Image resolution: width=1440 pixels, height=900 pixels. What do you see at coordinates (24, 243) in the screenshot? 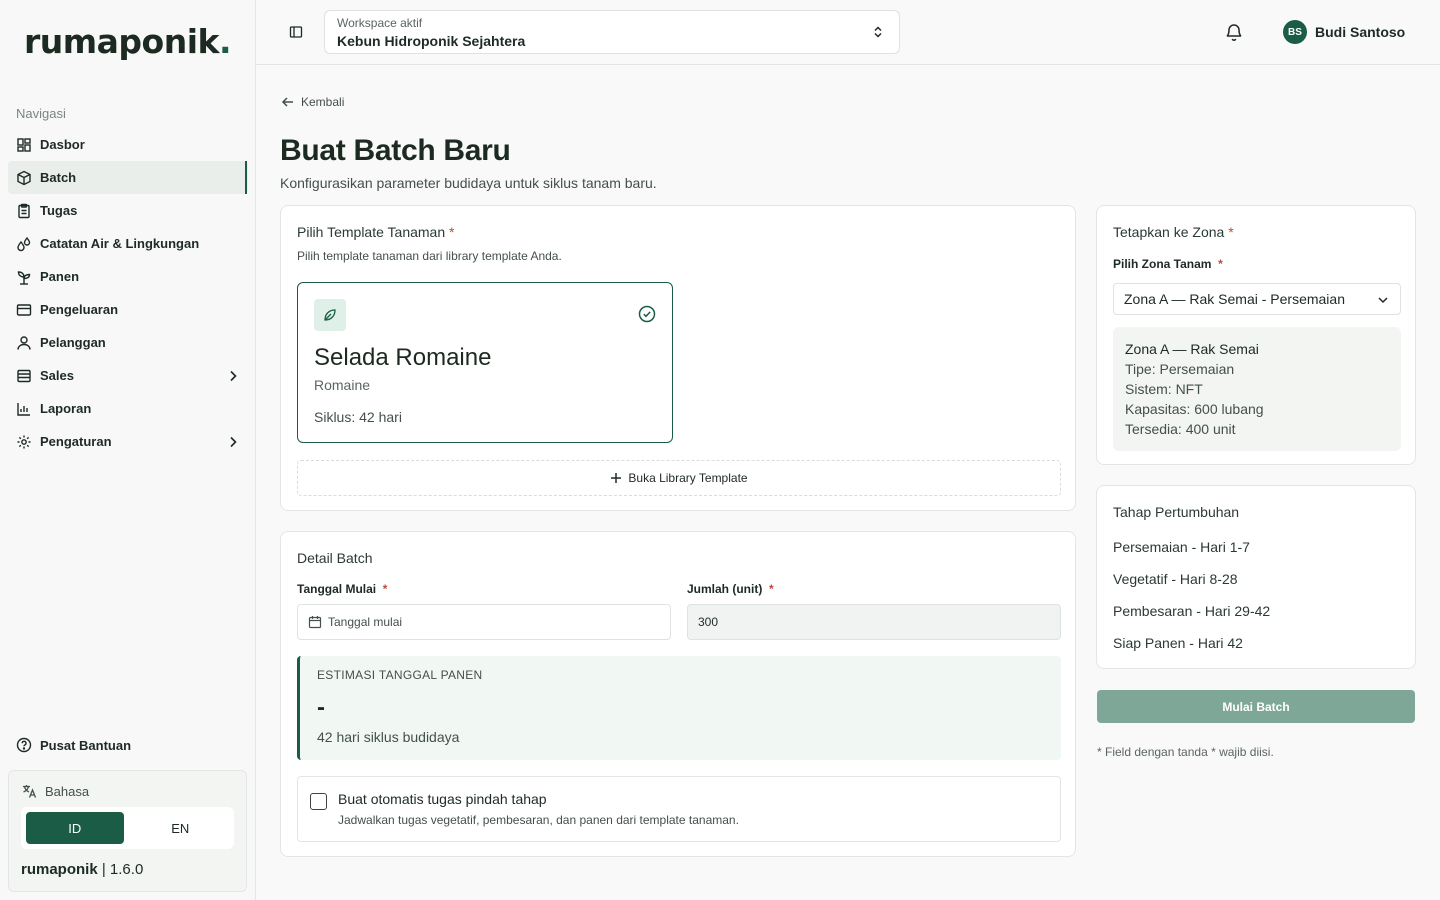
I see `droplets-icon` at bounding box center [24, 243].